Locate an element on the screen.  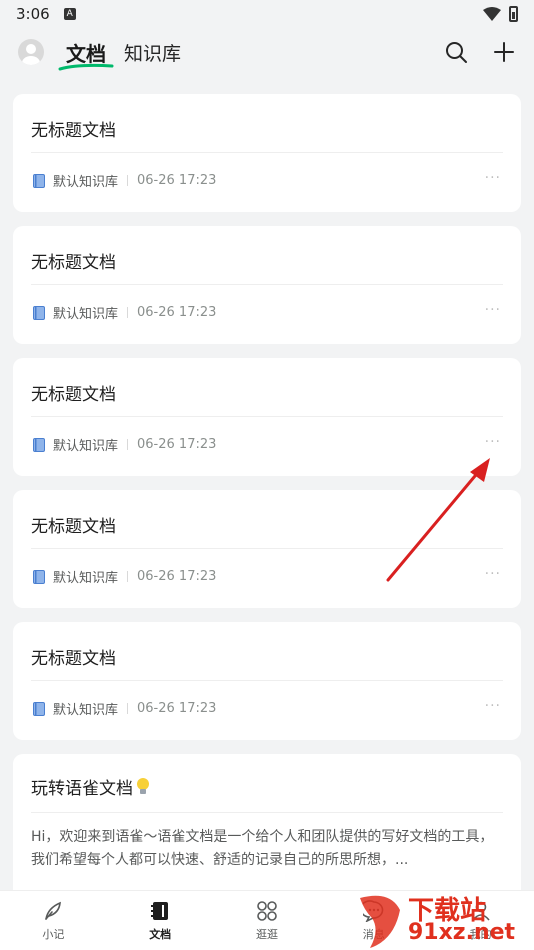
status-time: 3:06 is located at coordinates (33, 14).